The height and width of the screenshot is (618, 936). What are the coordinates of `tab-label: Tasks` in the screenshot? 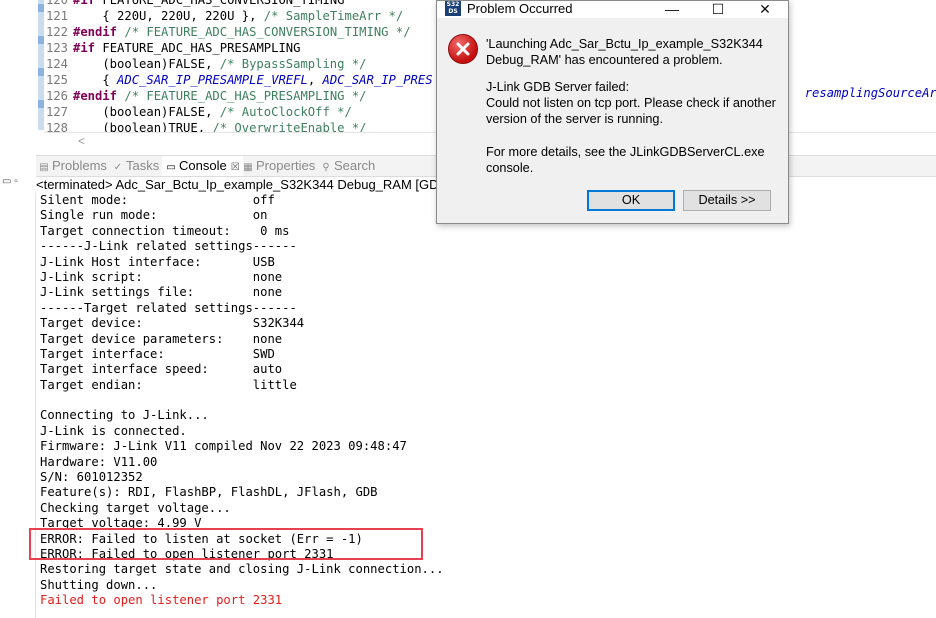 It's located at (143, 165).